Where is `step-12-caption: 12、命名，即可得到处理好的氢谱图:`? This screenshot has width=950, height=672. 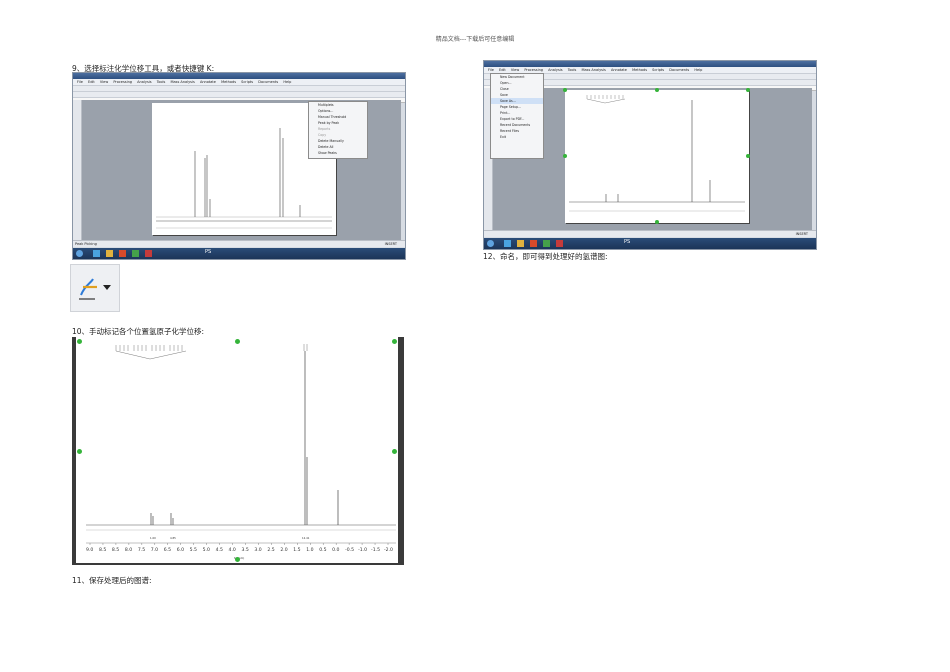 step-12-caption: 12、命名，即可得到处理好的氢谱图: is located at coordinates (545, 256).